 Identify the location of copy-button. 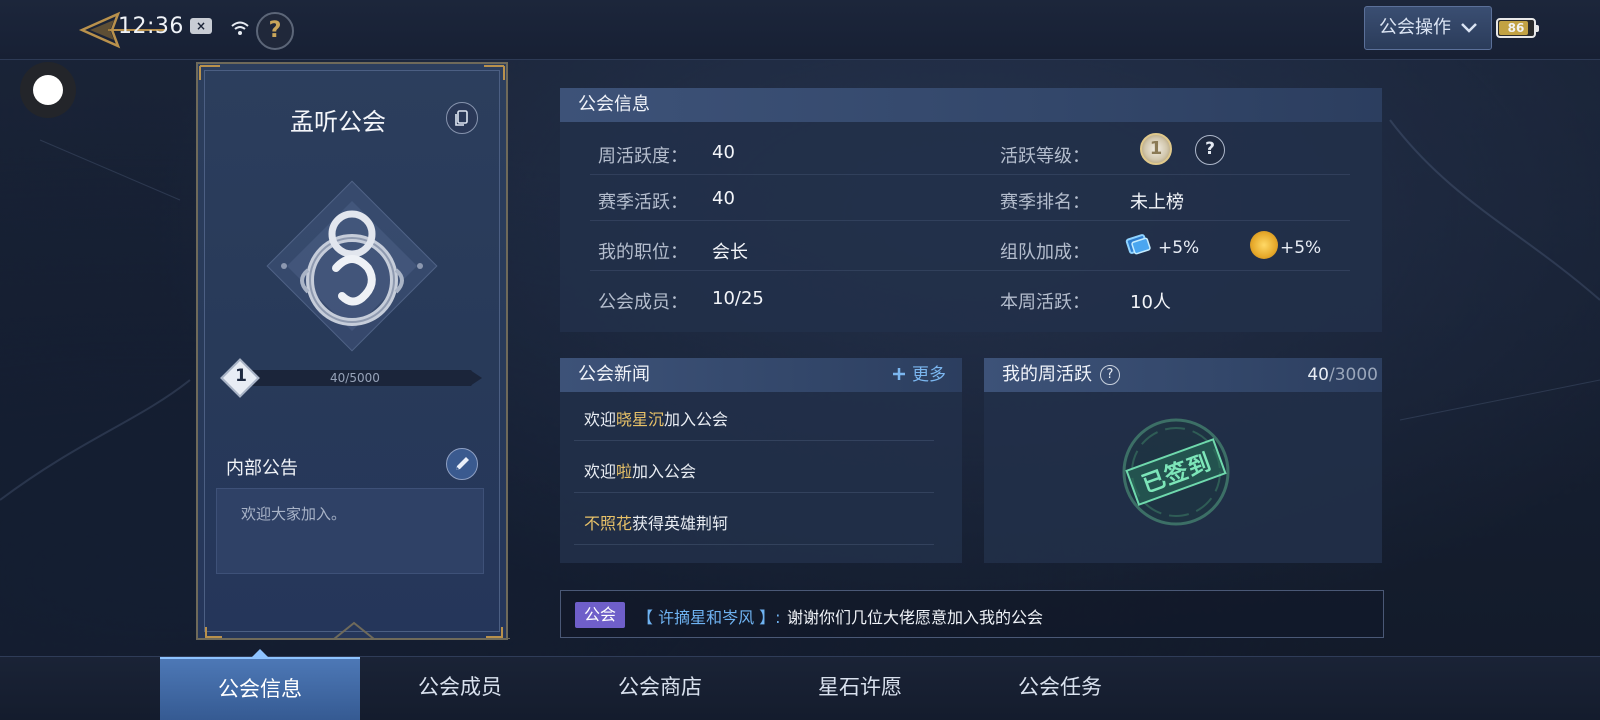
(462, 118).